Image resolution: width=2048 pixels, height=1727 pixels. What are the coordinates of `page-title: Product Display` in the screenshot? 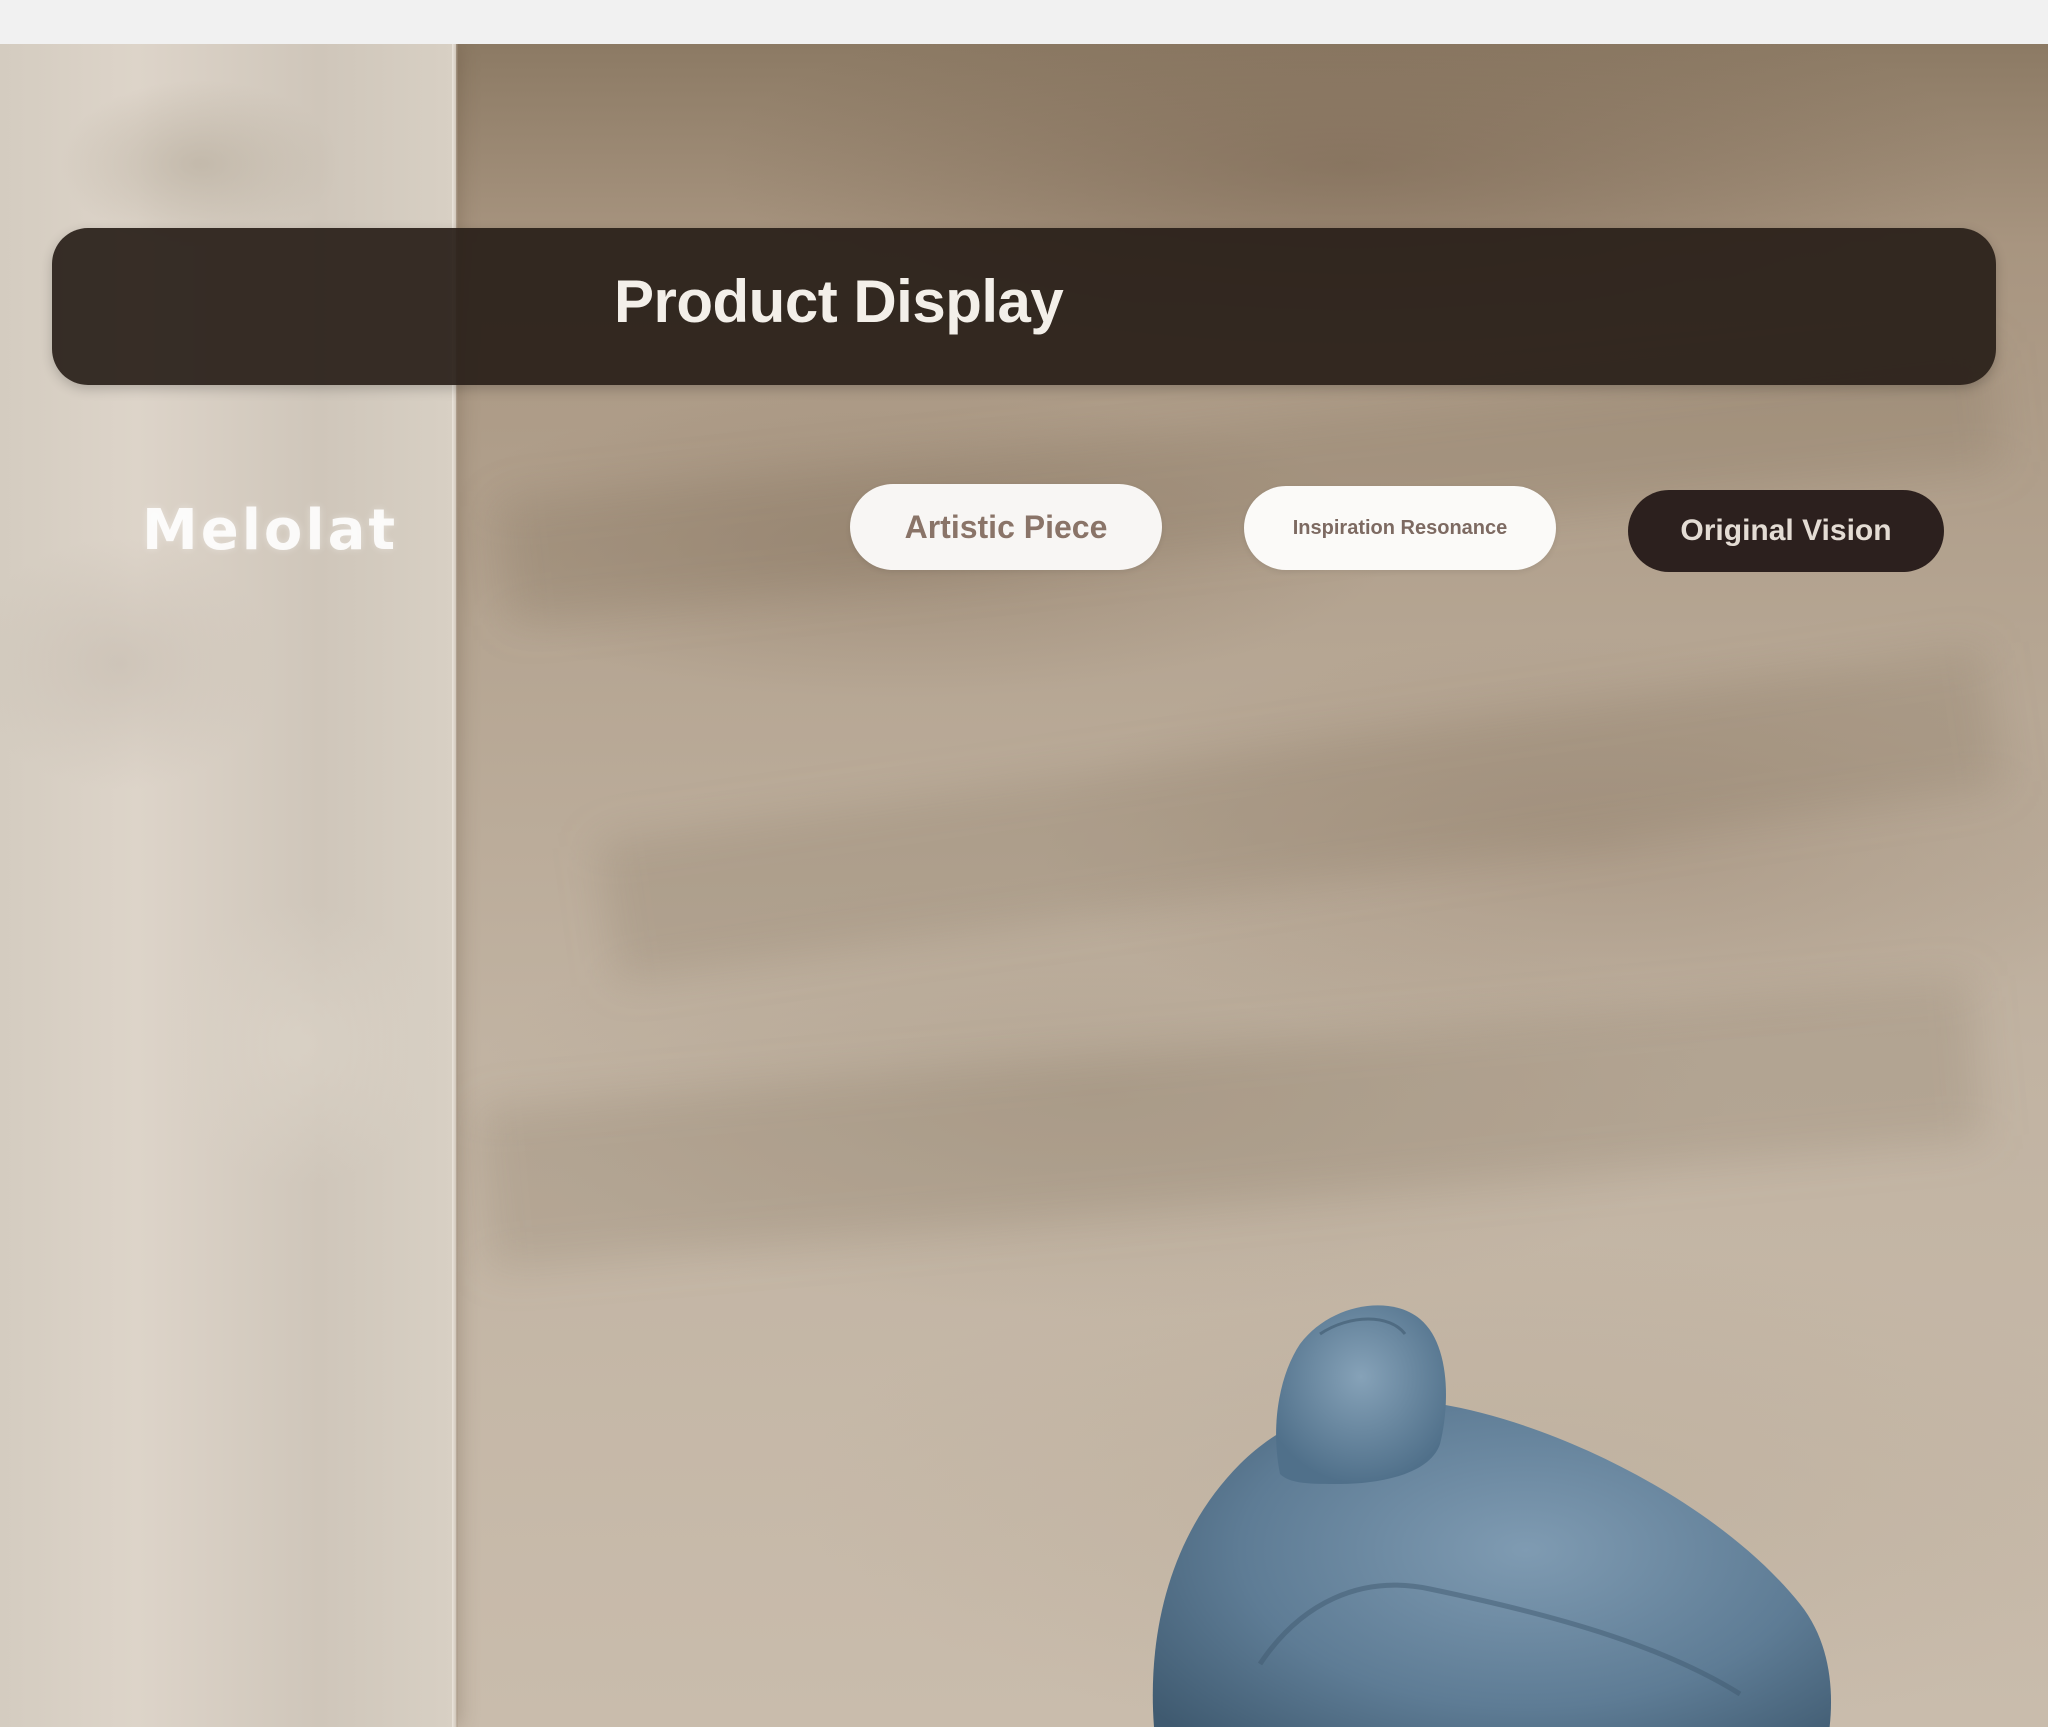 It's located at (839, 301).